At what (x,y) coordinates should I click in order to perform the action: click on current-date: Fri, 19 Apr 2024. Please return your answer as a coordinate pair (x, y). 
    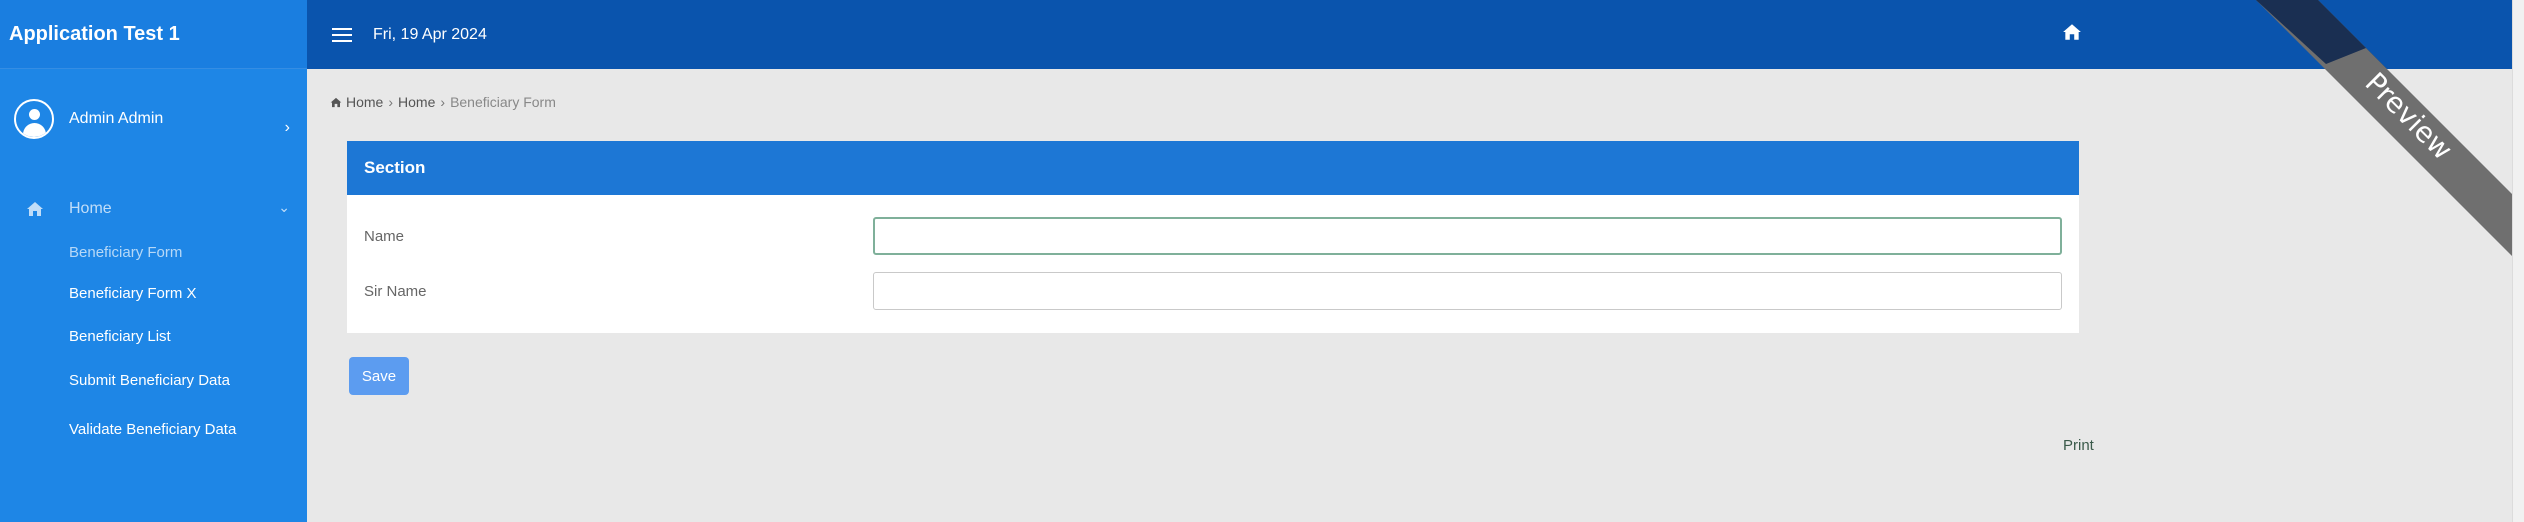
    Looking at the image, I should click on (430, 34).